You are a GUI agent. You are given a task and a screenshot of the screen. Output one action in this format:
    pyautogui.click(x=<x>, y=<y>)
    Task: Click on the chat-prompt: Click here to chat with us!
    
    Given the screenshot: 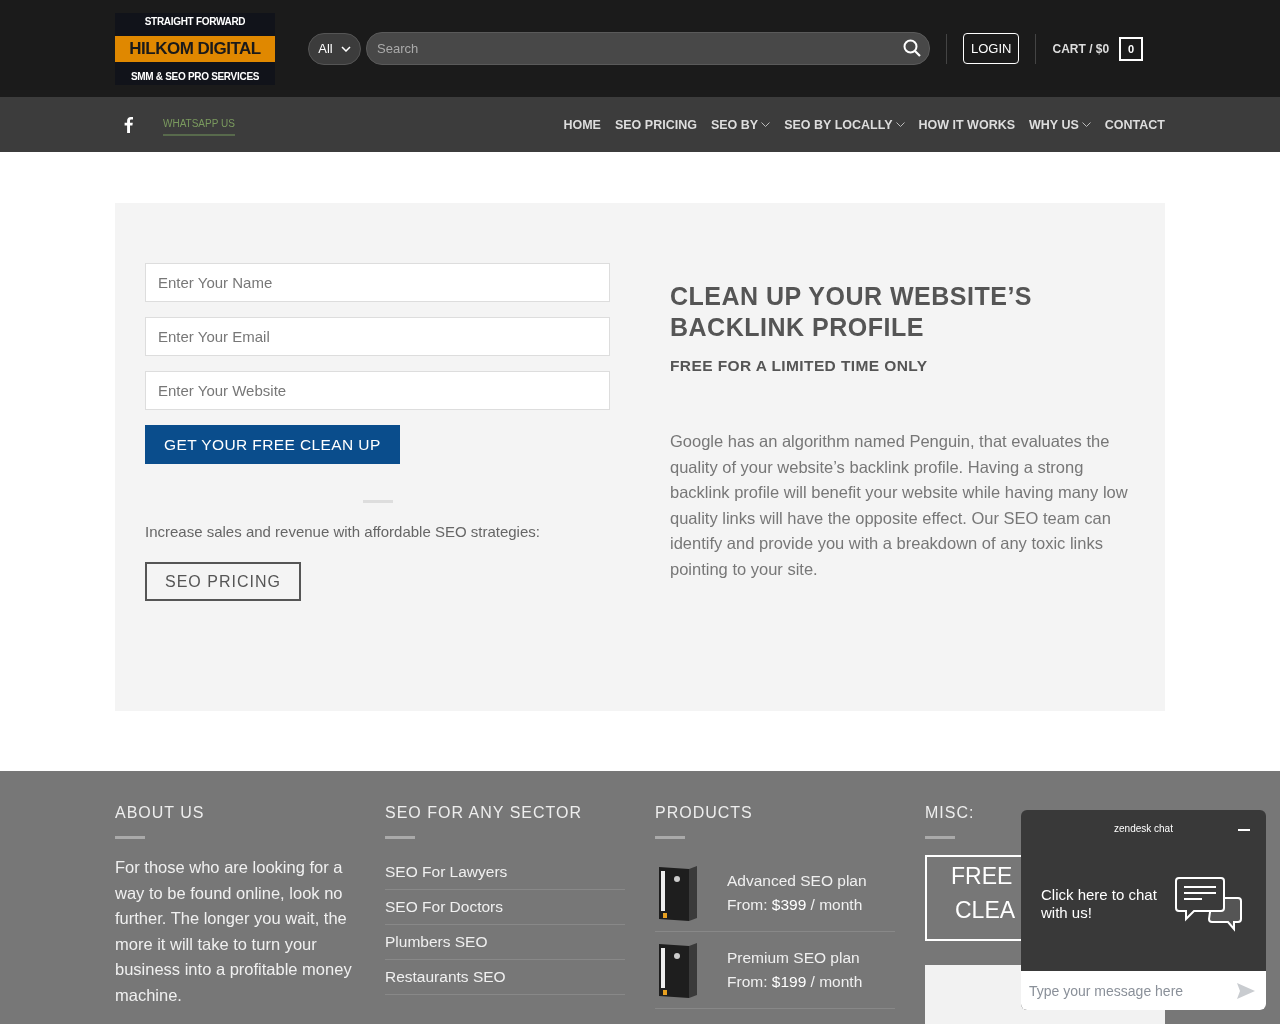 What is the action you would take?
    pyautogui.click(x=1101, y=903)
    